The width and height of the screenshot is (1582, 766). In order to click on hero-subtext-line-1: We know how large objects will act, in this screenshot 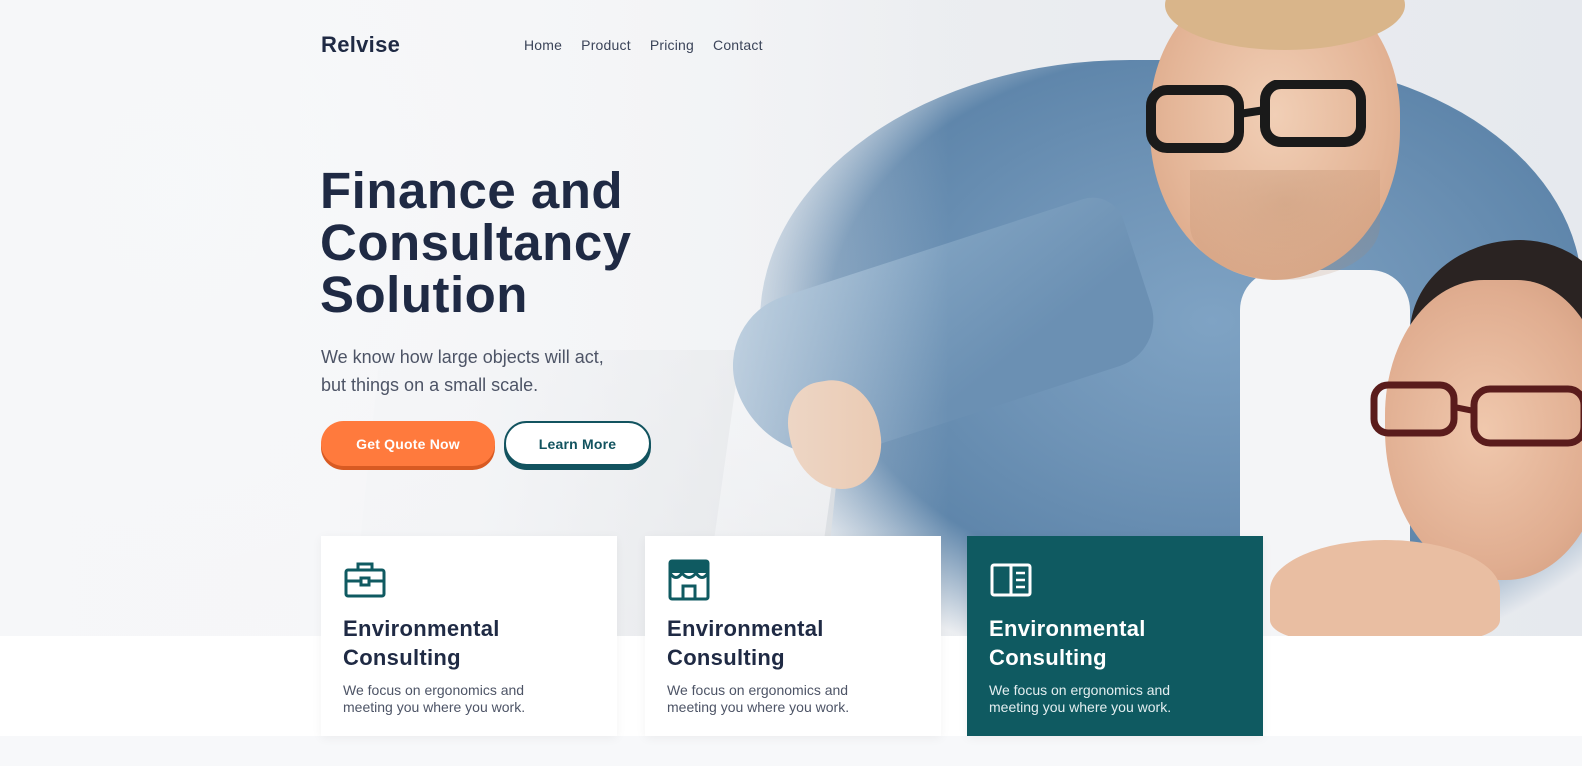, I will do `click(462, 357)`.